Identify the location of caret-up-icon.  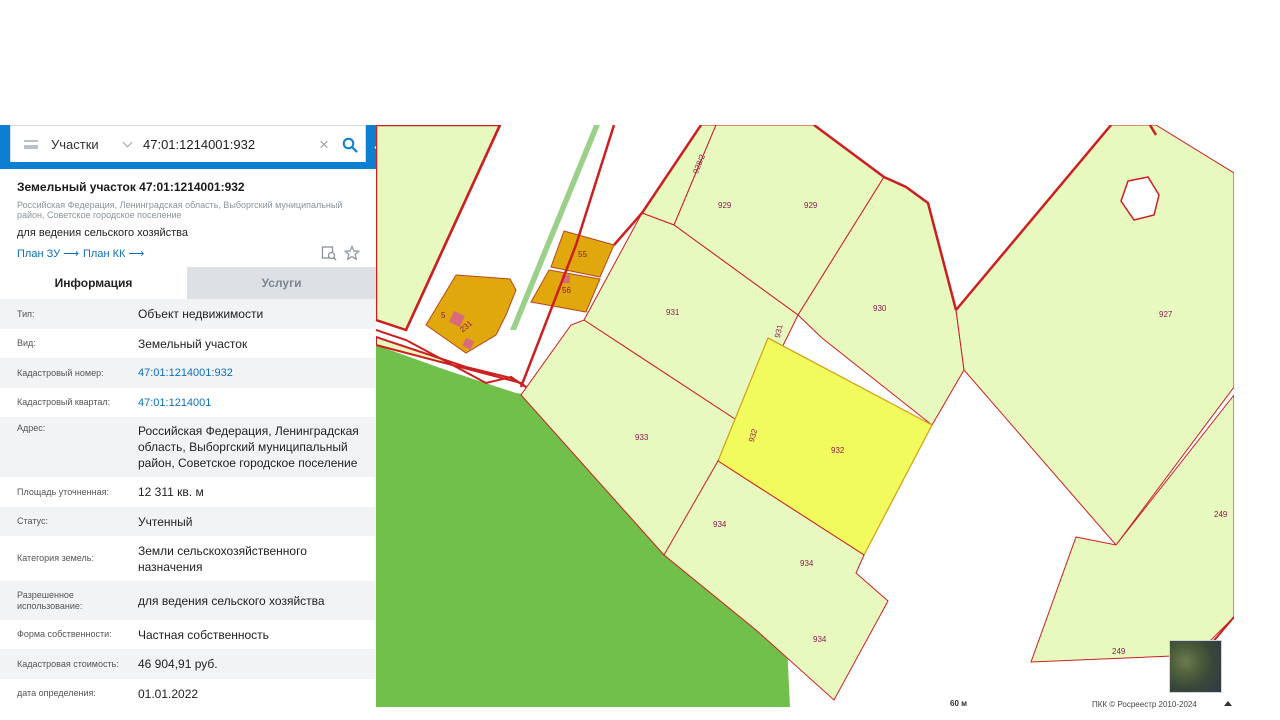
(1228, 703).